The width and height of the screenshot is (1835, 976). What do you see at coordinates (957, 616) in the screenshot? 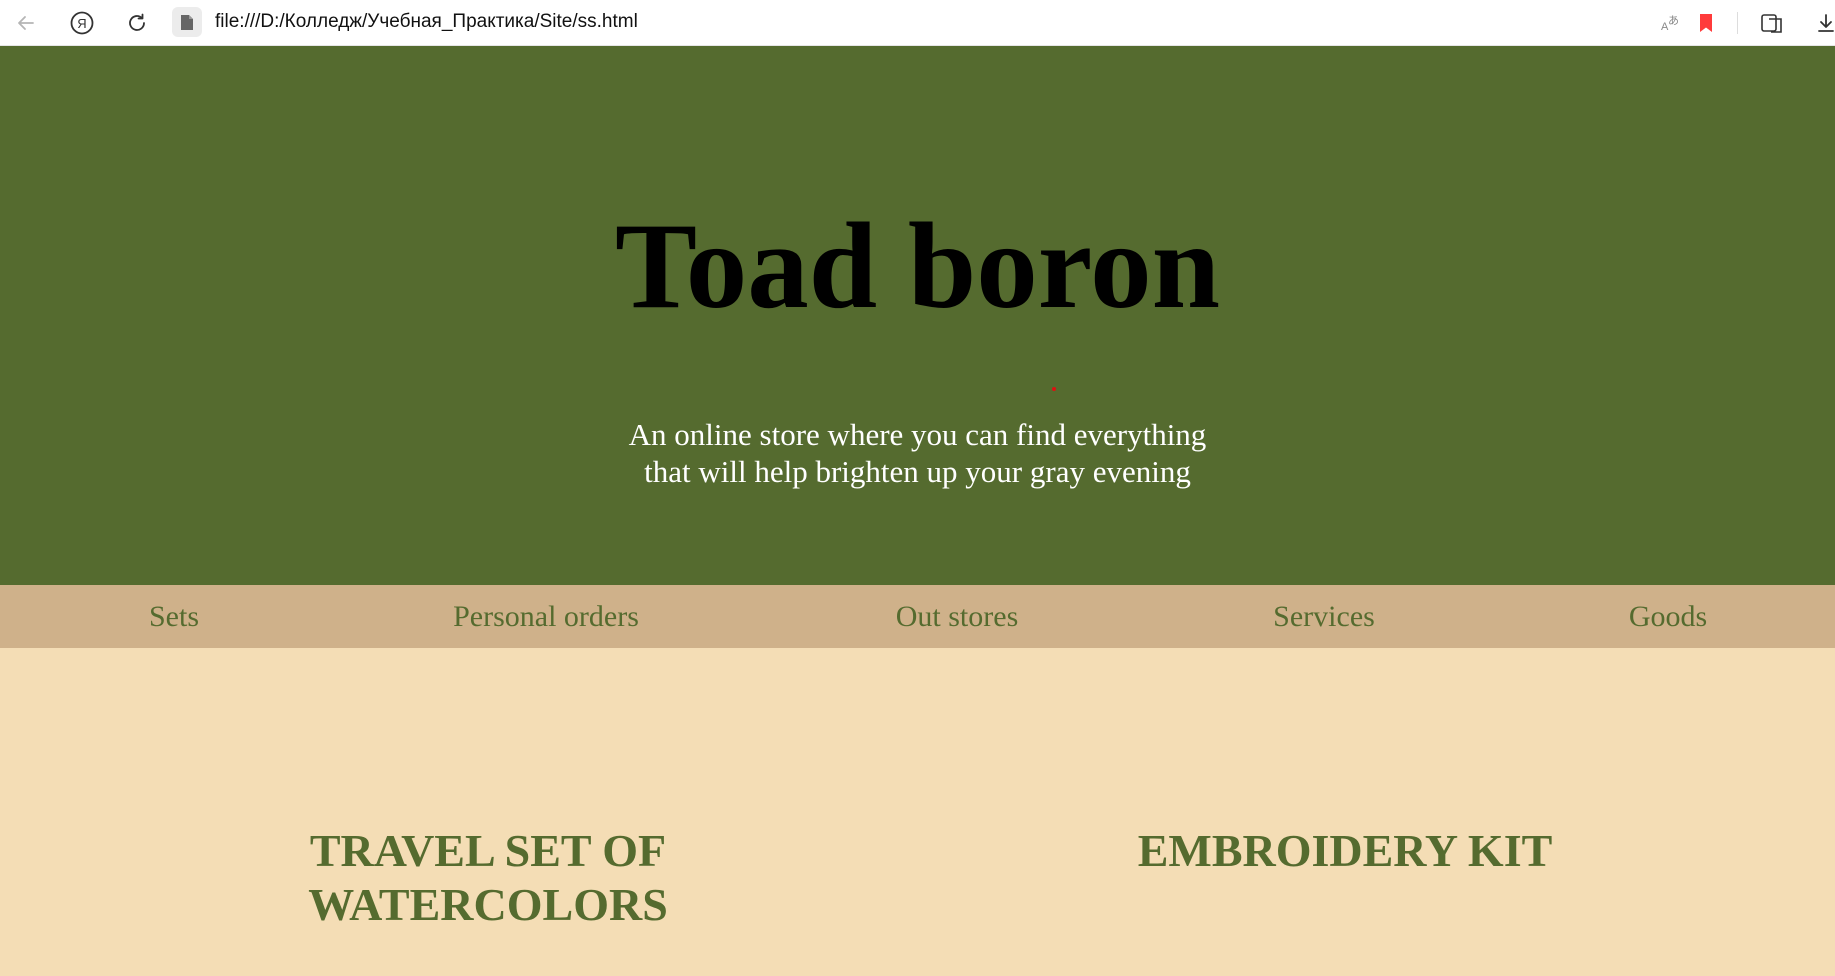
I see `nav-item-out-stores: Out stores` at bounding box center [957, 616].